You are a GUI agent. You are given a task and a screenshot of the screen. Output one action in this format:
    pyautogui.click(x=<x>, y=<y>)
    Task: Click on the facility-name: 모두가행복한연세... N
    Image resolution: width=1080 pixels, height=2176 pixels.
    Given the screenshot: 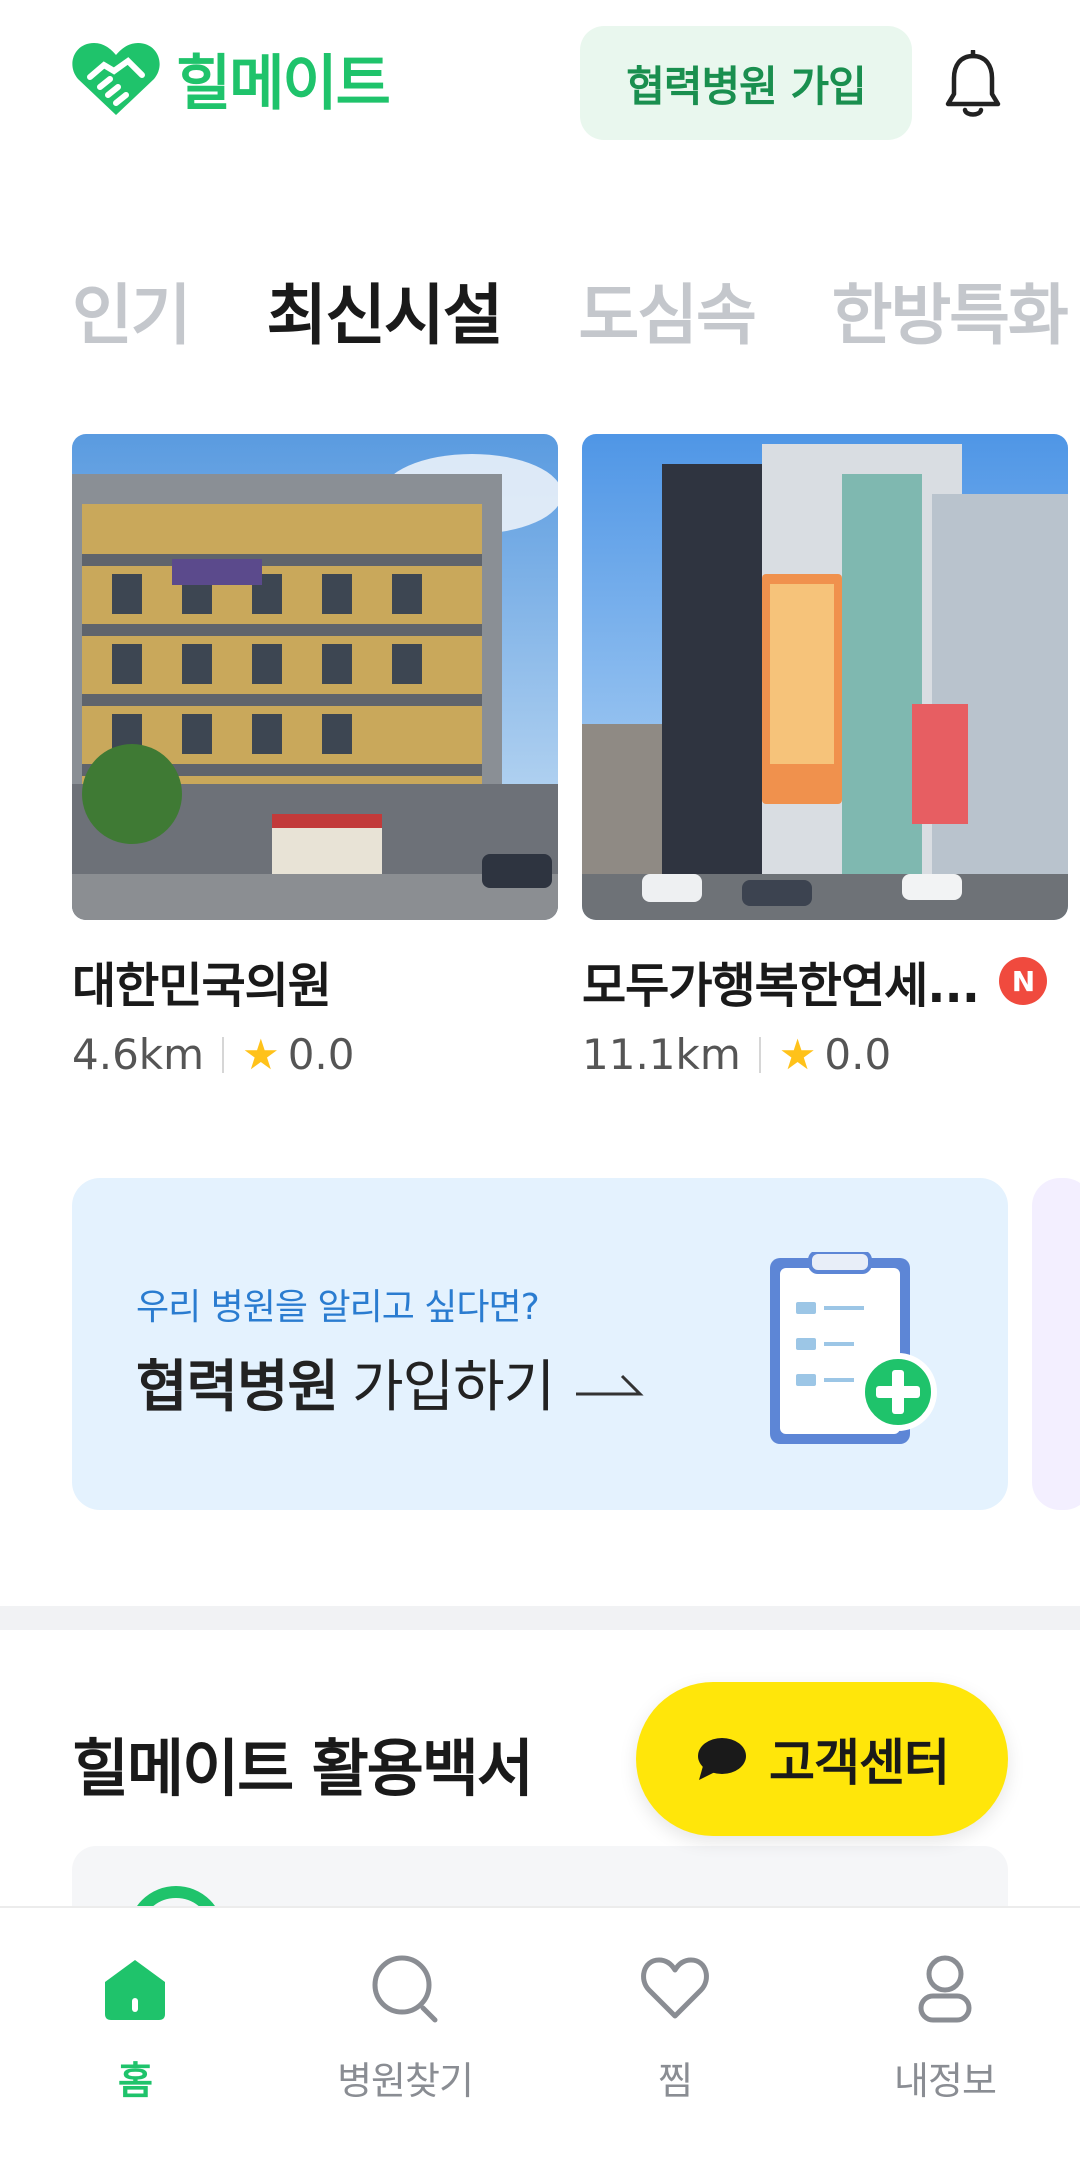 What is the action you would take?
    pyautogui.click(x=825, y=981)
    